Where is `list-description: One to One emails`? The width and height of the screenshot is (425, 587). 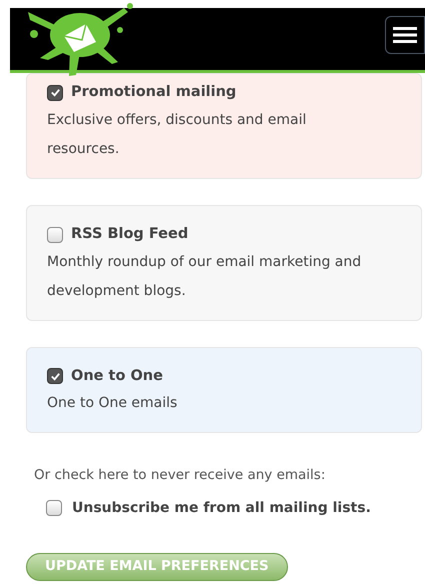 list-description: One to One emails is located at coordinates (112, 404).